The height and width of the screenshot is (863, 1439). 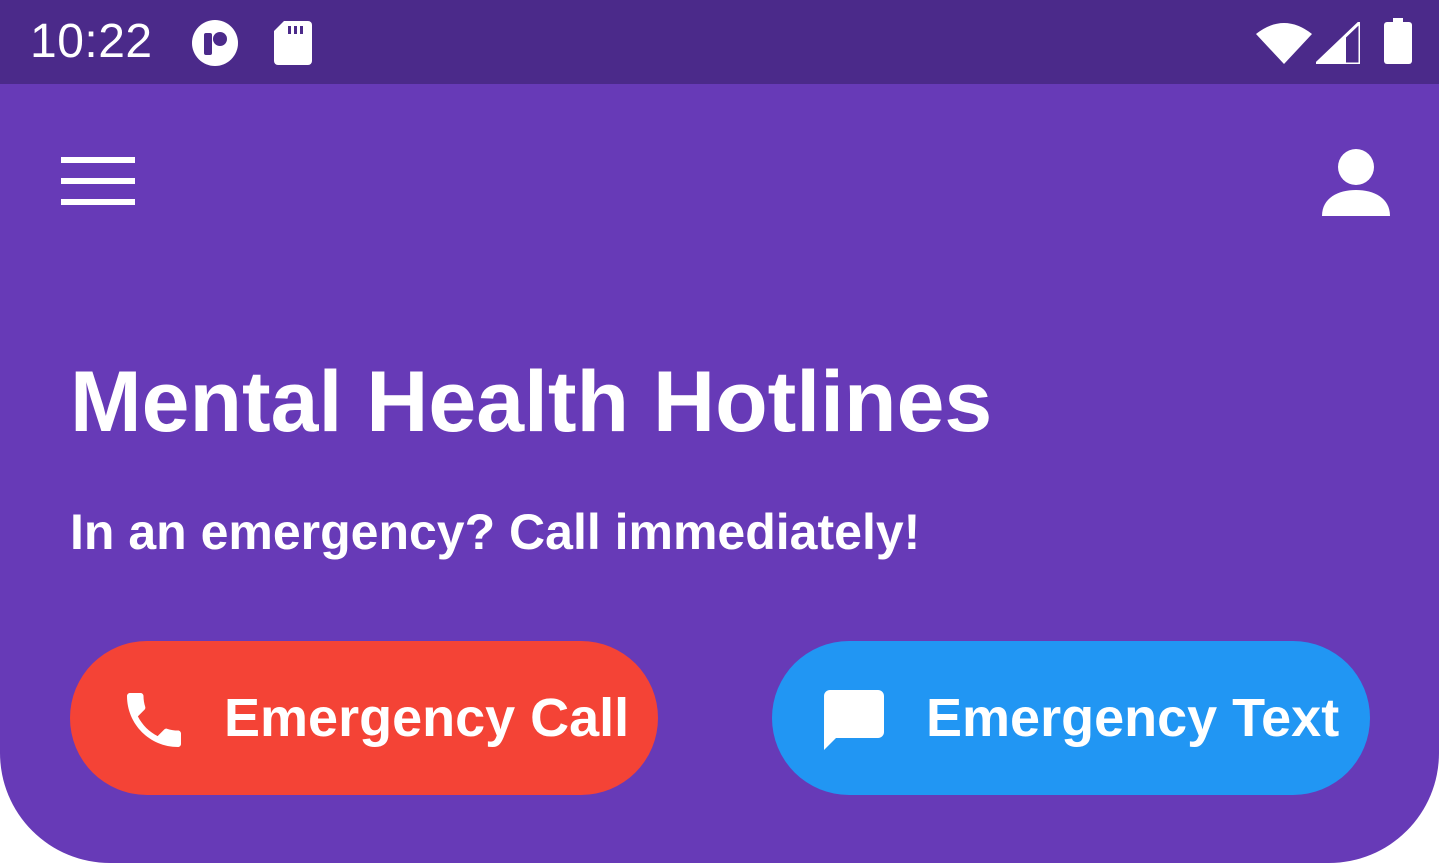 I want to click on profile-button, so click(x=1356, y=183).